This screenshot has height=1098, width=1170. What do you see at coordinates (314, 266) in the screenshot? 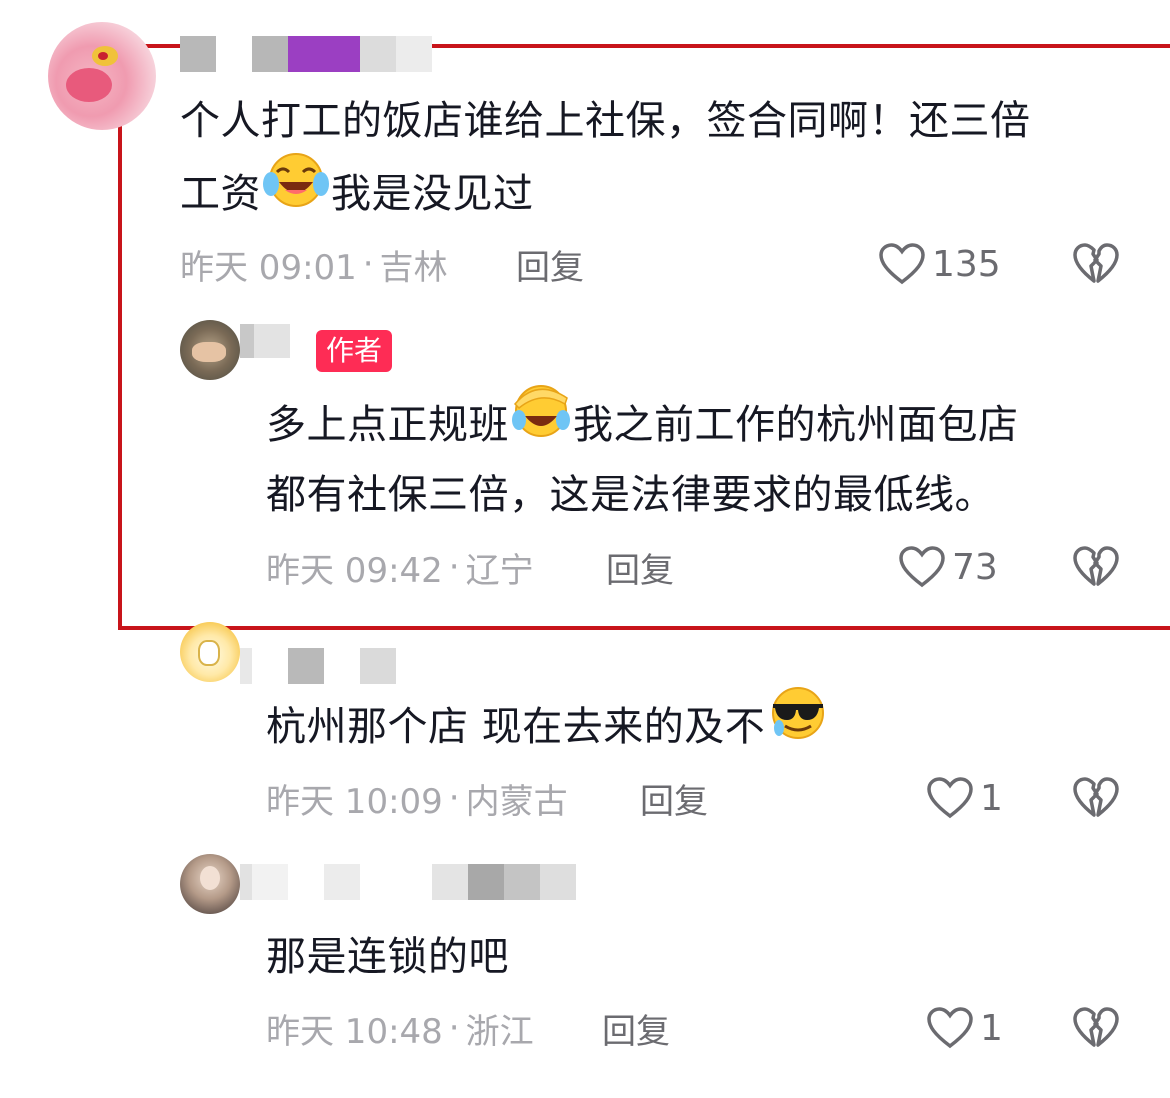
I see `comment-meta: 昨天 09:01 · 吉林` at bounding box center [314, 266].